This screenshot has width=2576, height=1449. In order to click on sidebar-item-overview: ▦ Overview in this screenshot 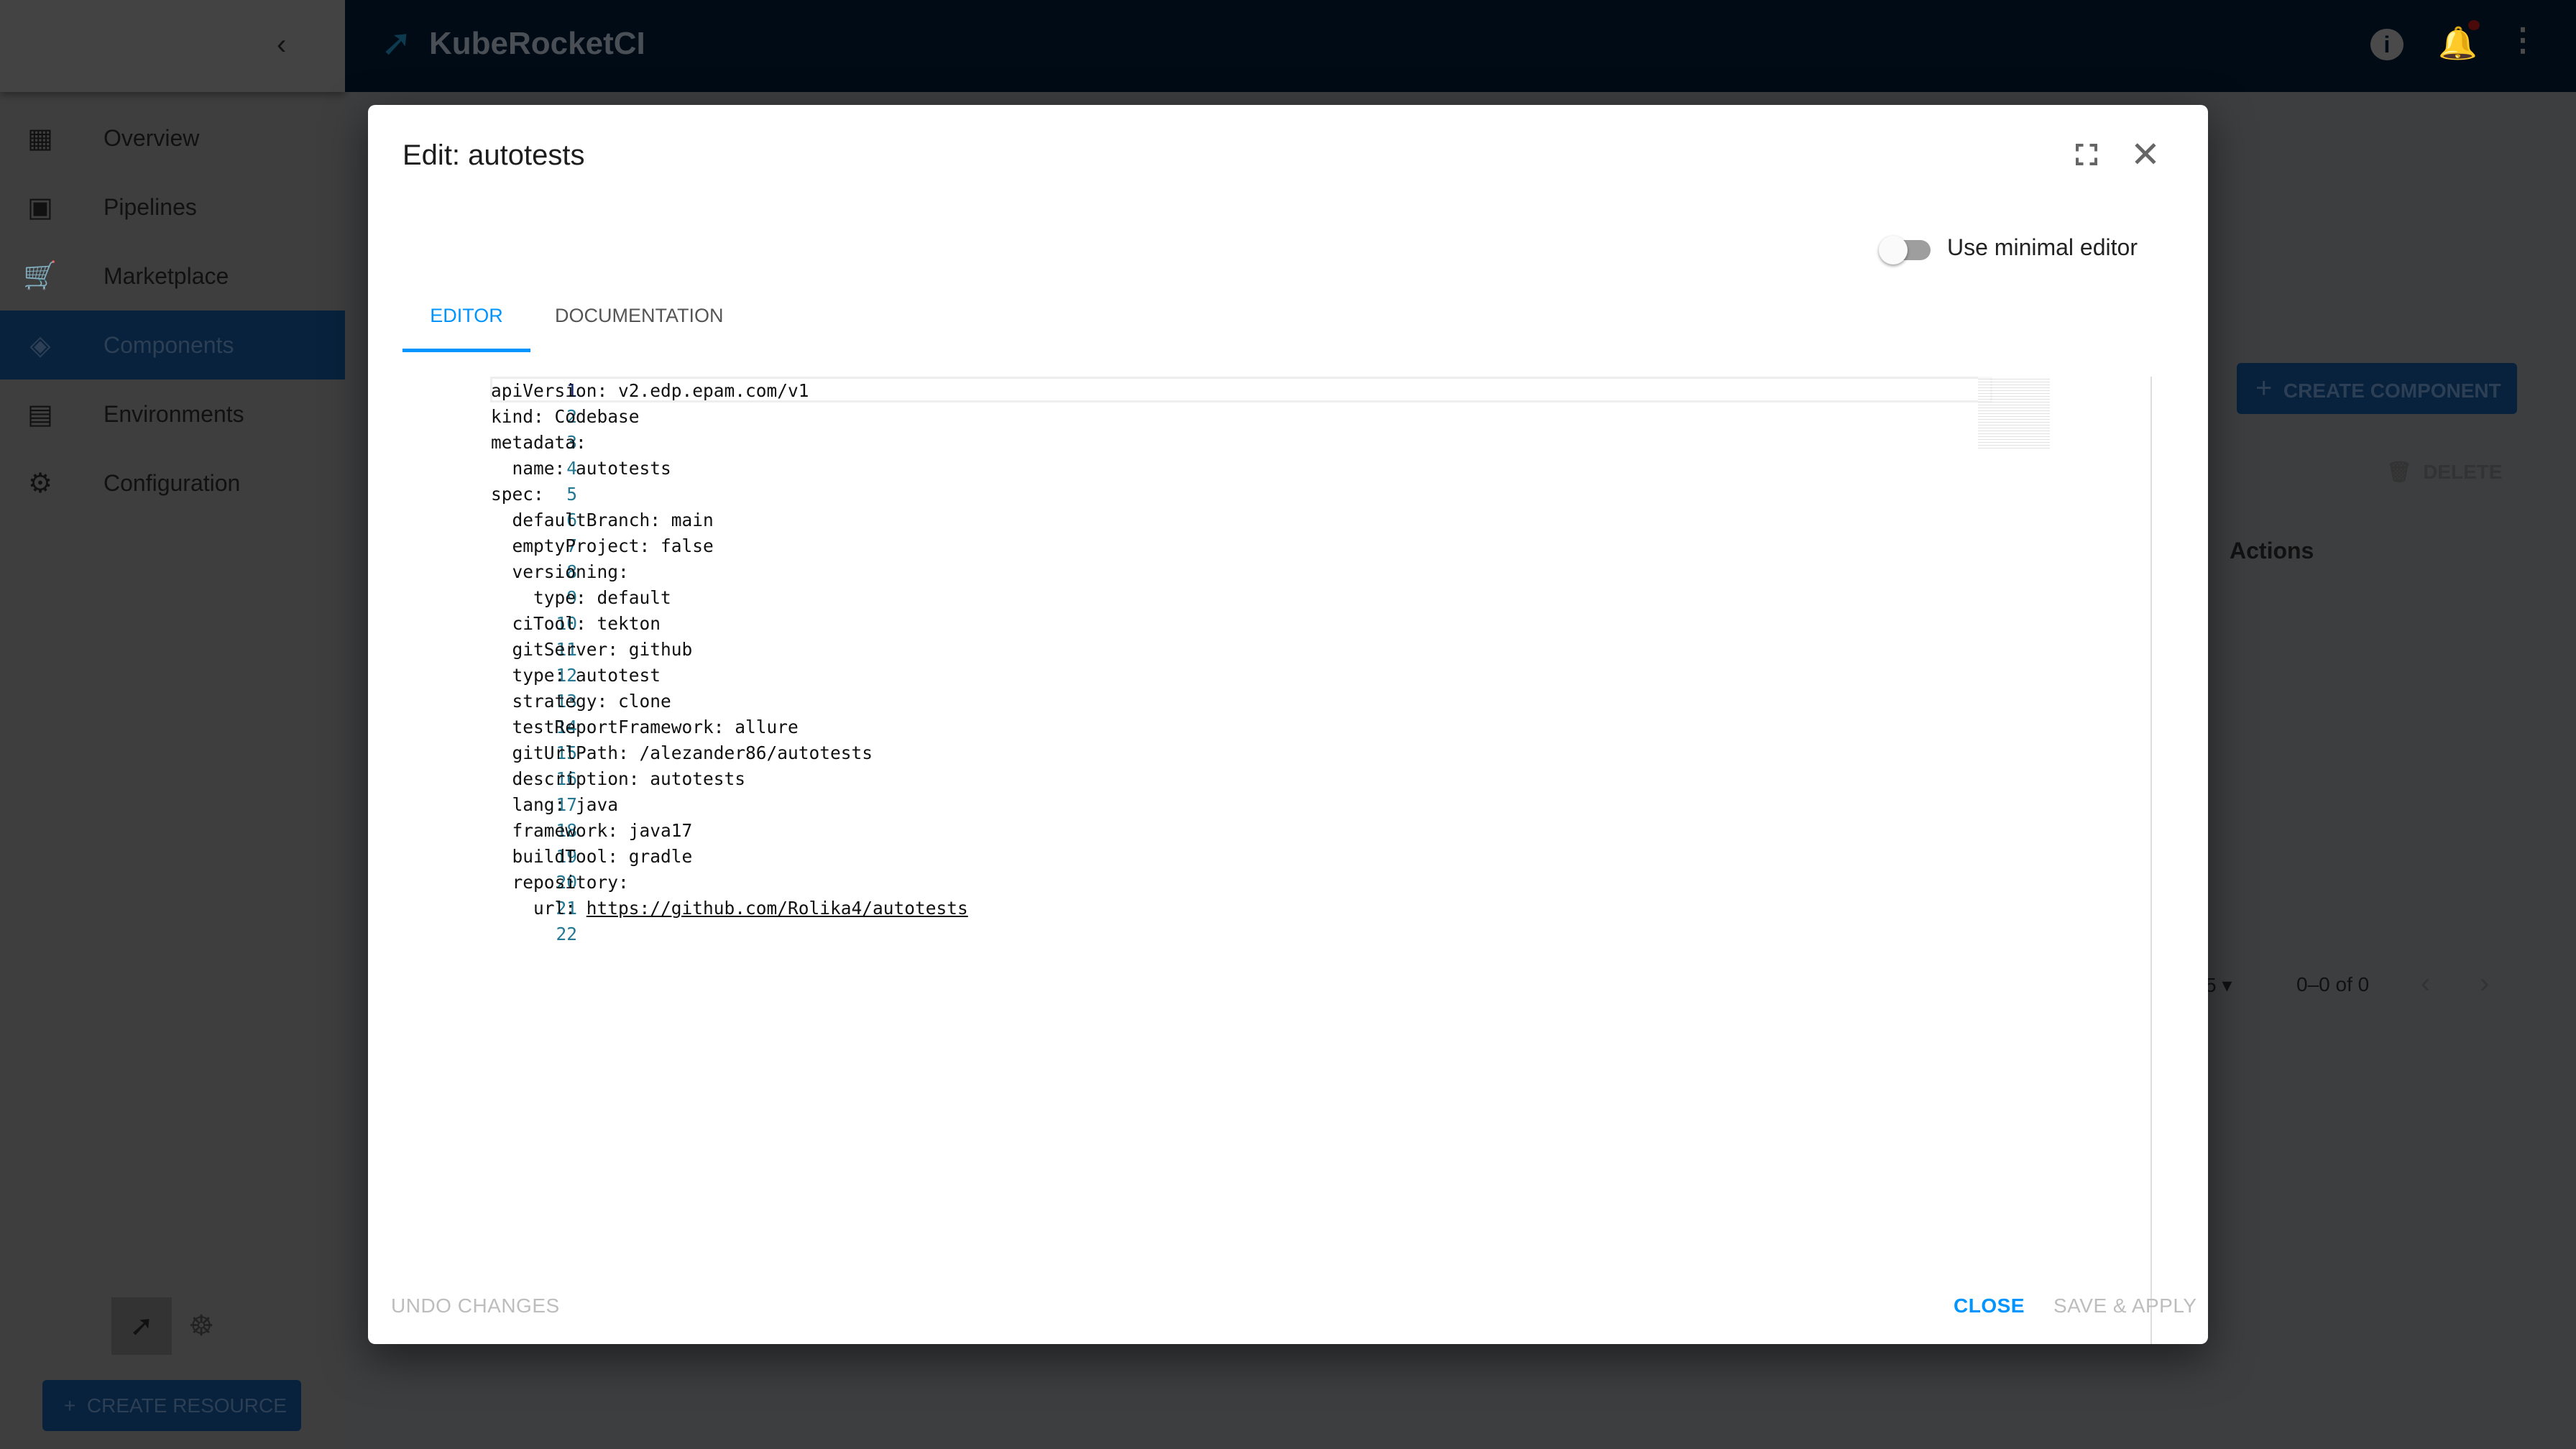, I will do `click(172, 138)`.